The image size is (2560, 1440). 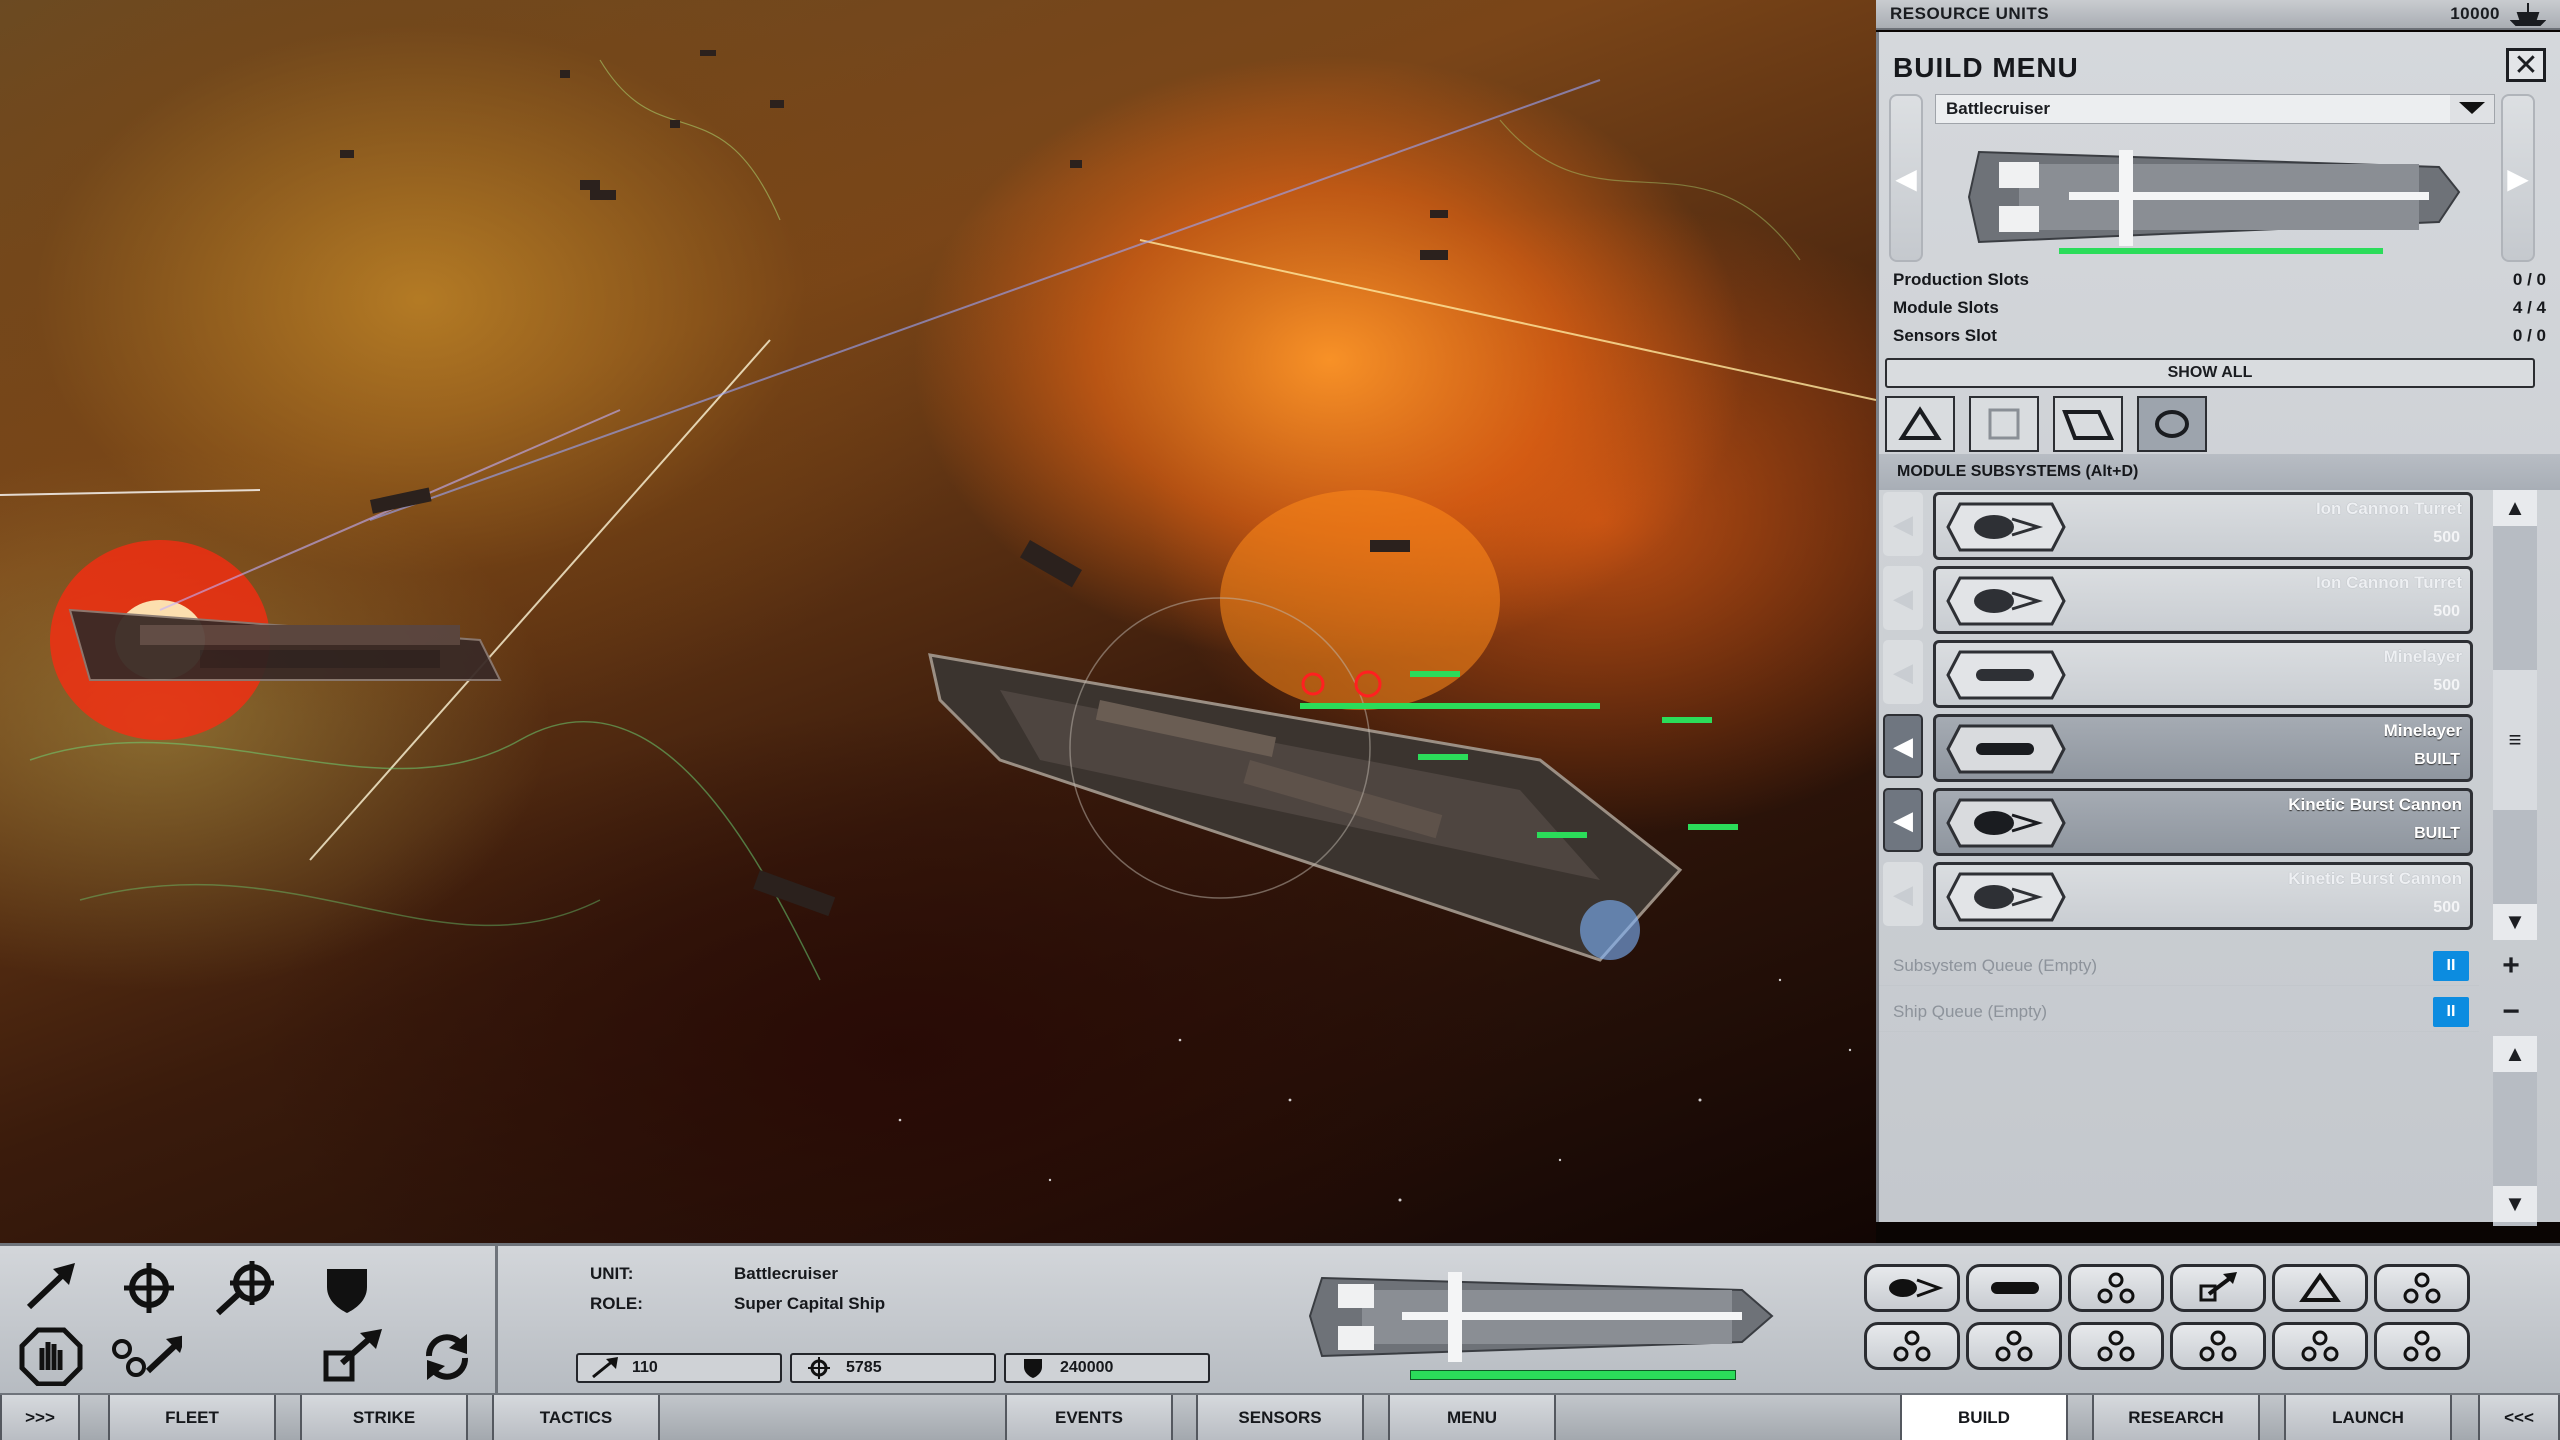 I want to click on queue-scroll-up-button: ▲, so click(x=2515, y=1054).